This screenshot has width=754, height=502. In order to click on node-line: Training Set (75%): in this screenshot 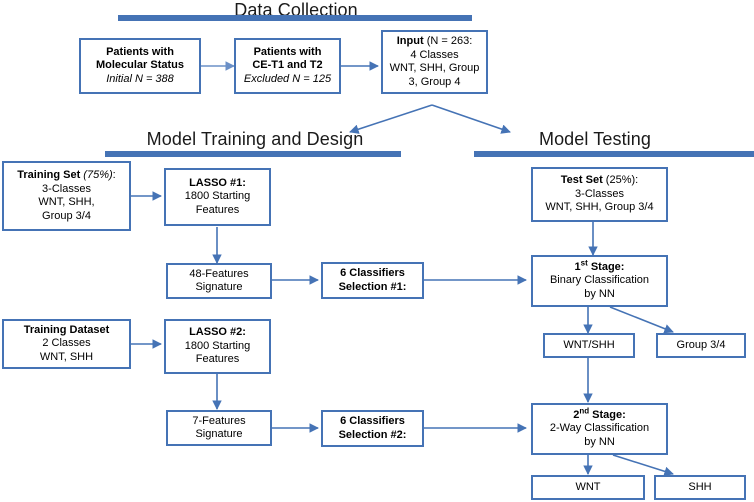, I will do `click(66, 175)`.